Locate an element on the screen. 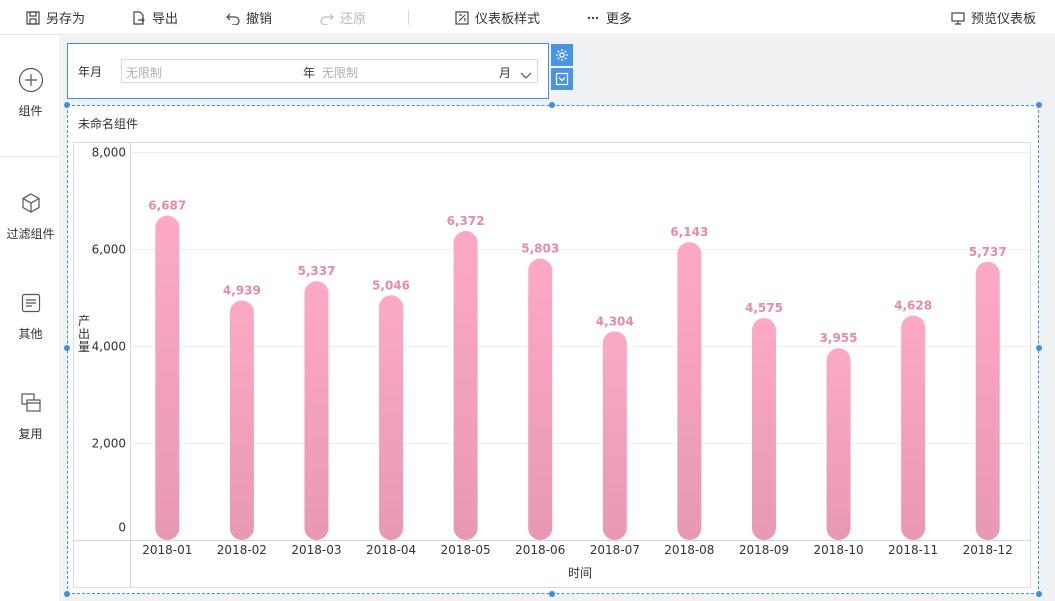 Image resolution: width=1055 pixels, height=601 pixels. chevron-down-icon is located at coordinates (526, 72).